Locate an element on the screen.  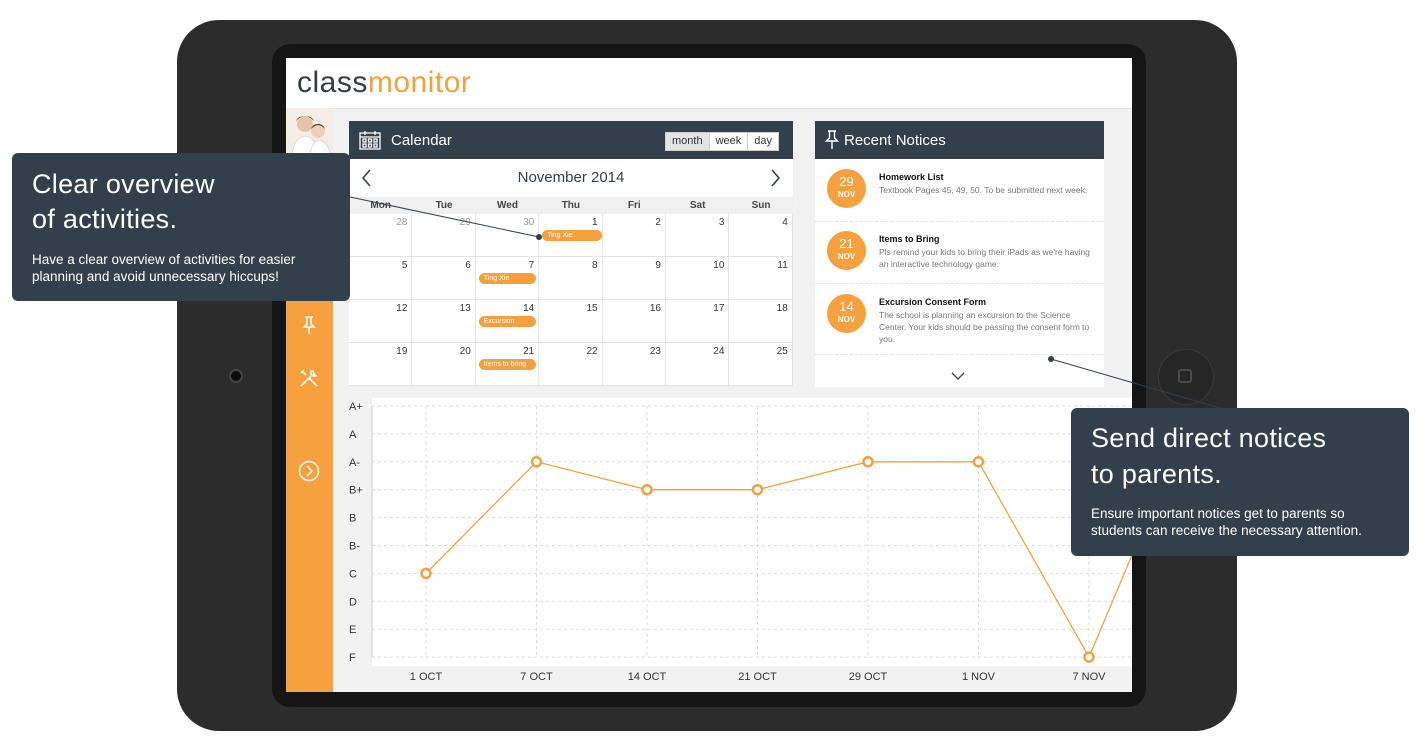
calendar-day-cell: 29 is located at coordinates (444, 235).